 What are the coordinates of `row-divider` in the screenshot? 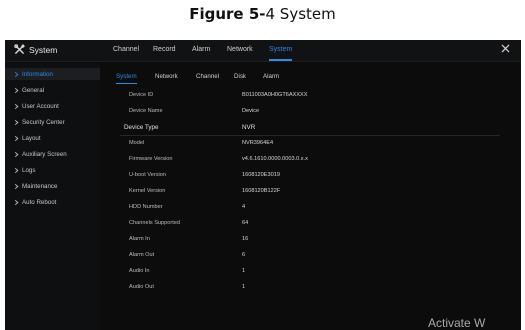 It's located at (310, 135).